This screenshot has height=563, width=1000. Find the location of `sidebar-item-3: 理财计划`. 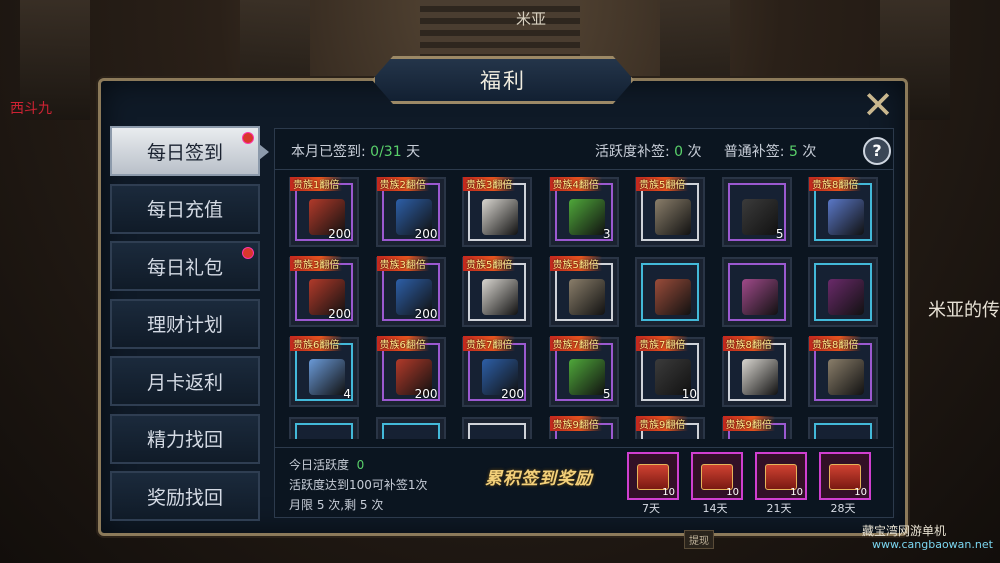

sidebar-item-3: 理财计划 is located at coordinates (185, 323).